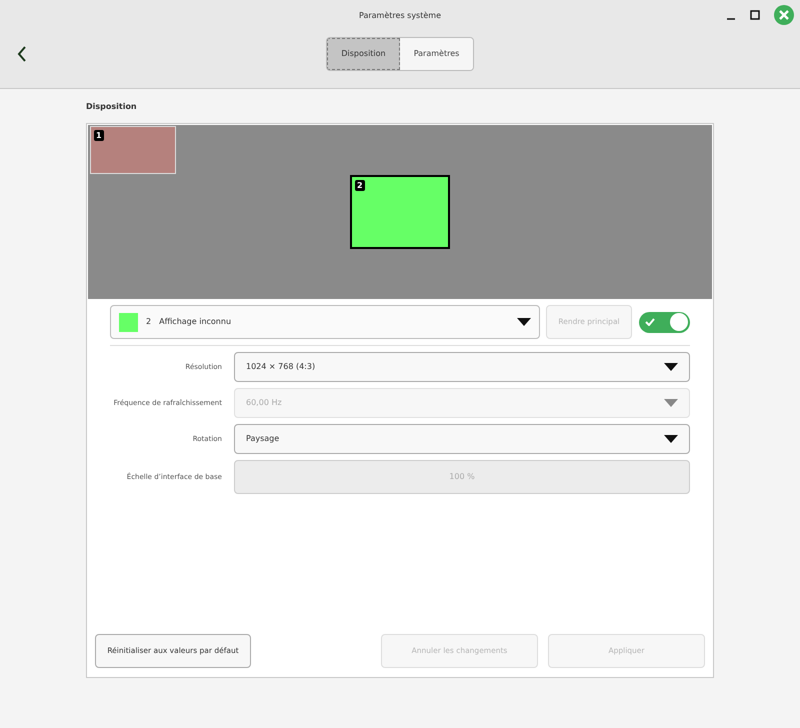 Image resolution: width=800 pixels, height=728 pixels. What do you see at coordinates (462, 439) in the screenshot?
I see `setting-dropdown: Paysage` at bounding box center [462, 439].